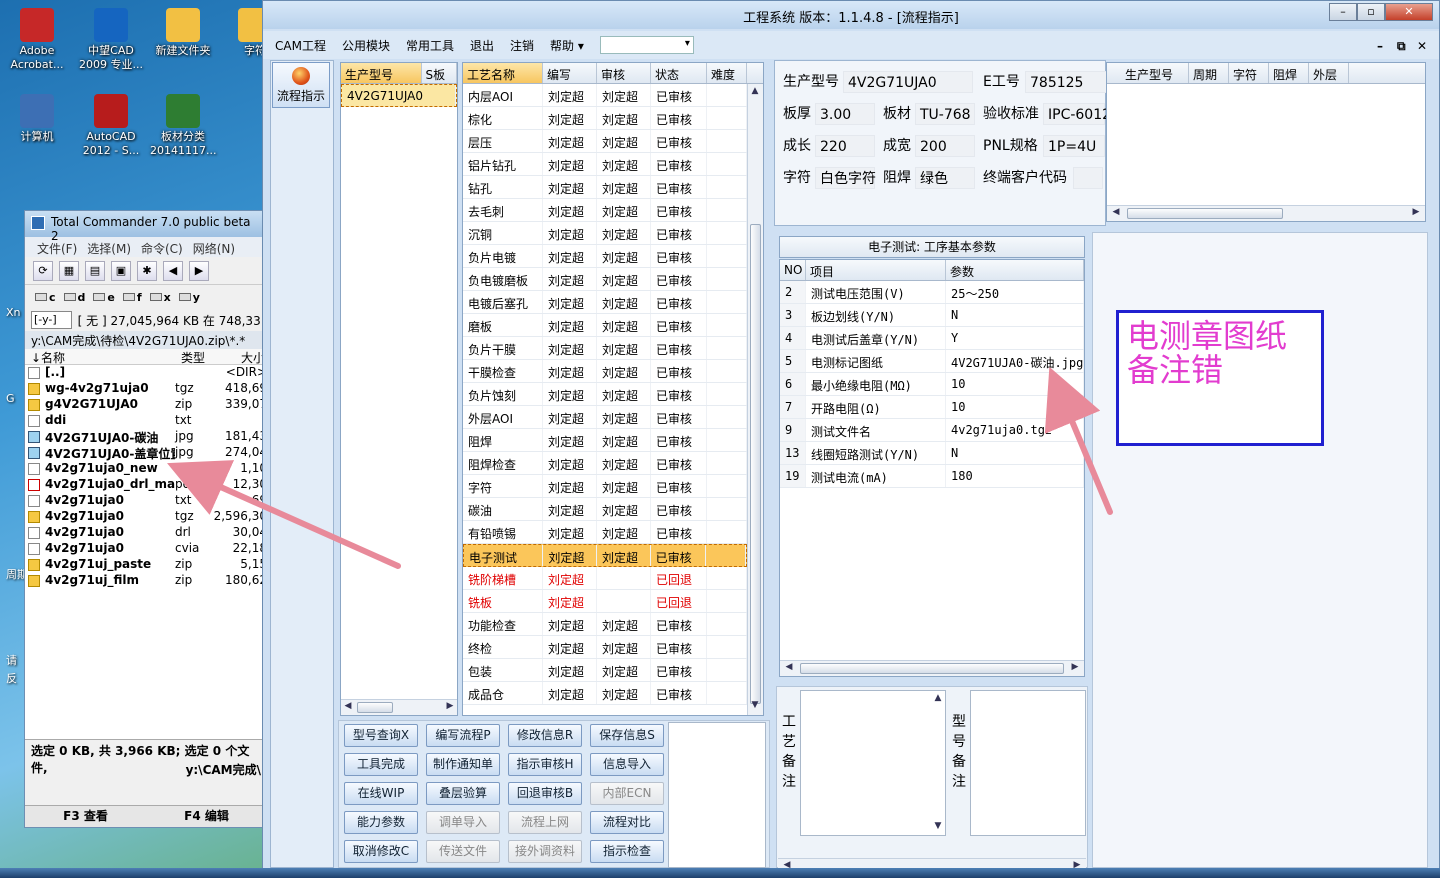 This screenshot has width=1440, height=878. What do you see at coordinates (1220, 378) in the screenshot?
I see `annotation-note: 电测章图纸备注错` at bounding box center [1220, 378].